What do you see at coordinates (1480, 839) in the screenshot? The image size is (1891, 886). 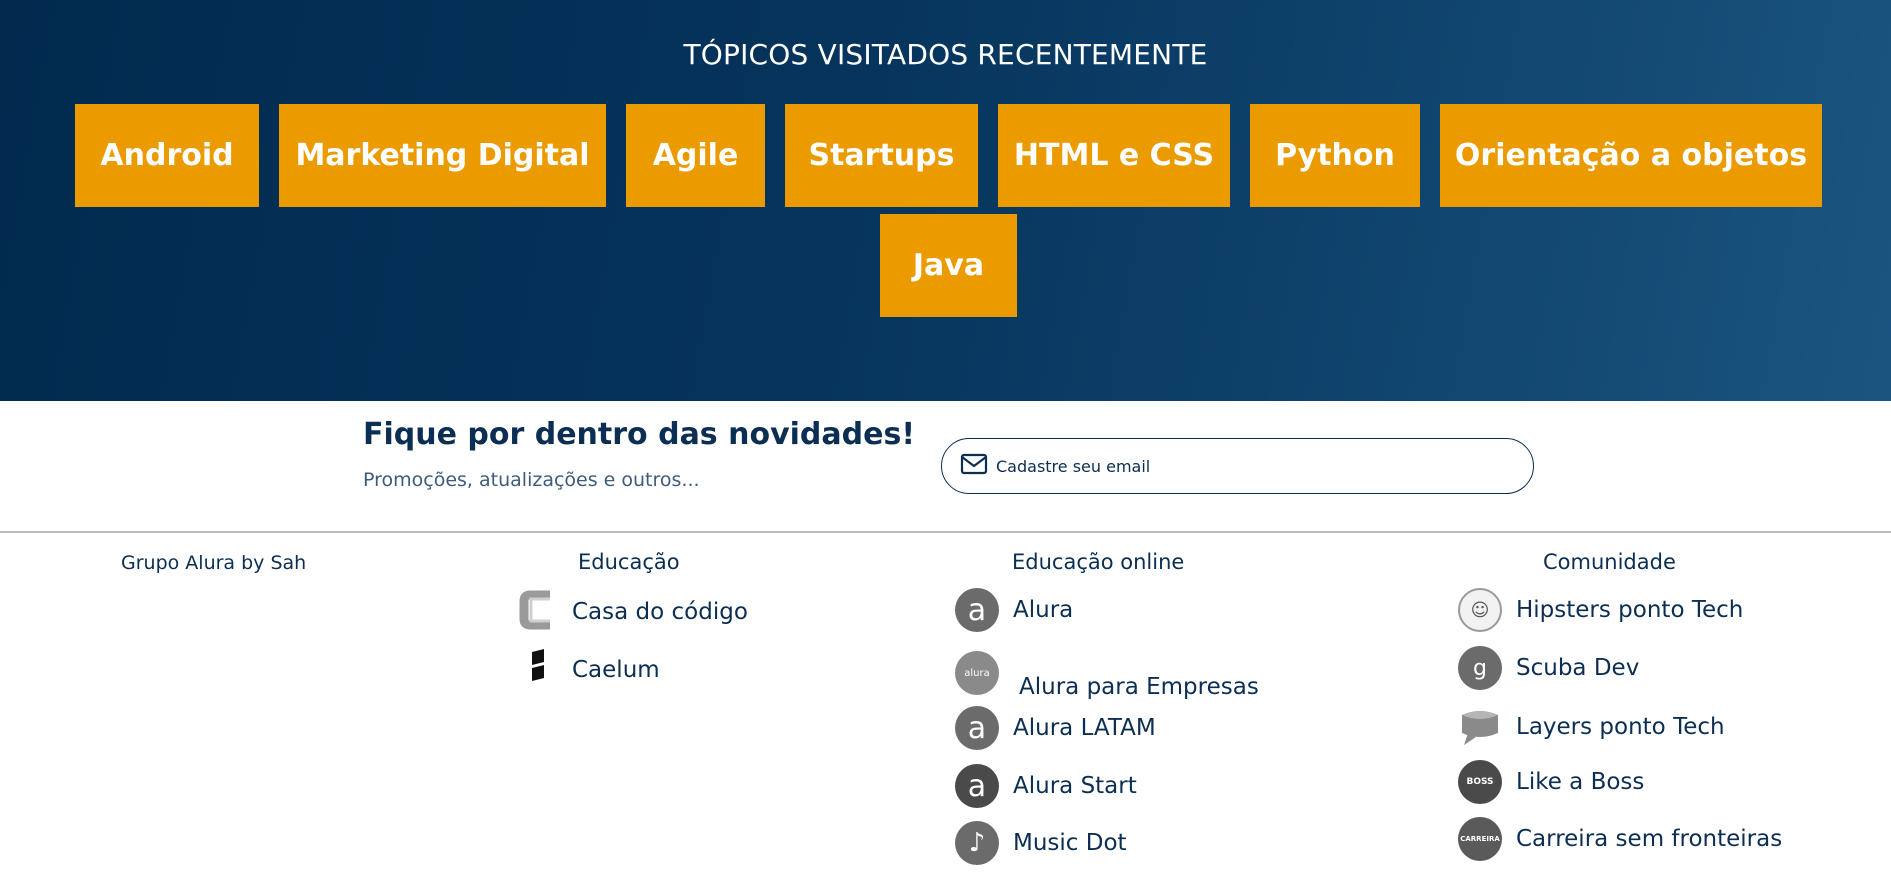 I see `carreira-logo-icon: CARREIRA` at bounding box center [1480, 839].